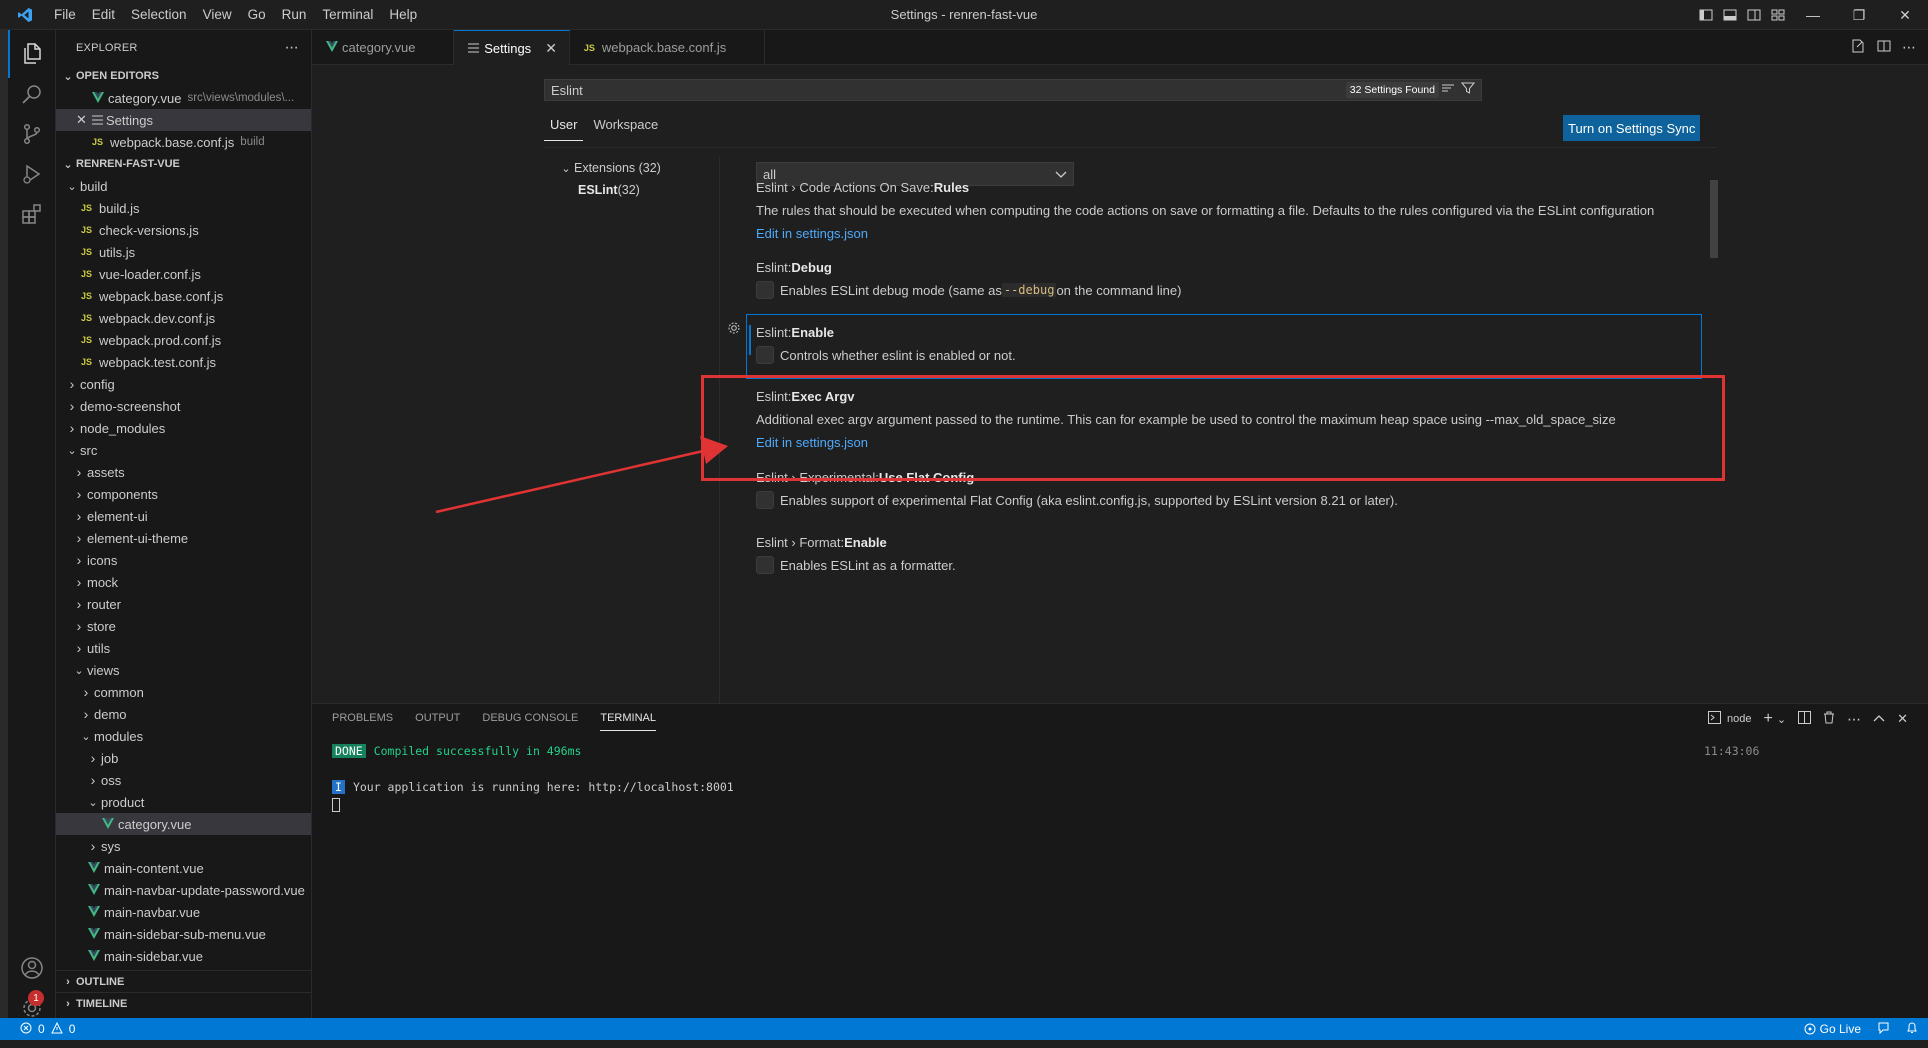  What do you see at coordinates (103, 15) in the screenshot?
I see `menu-edit: Edit` at bounding box center [103, 15].